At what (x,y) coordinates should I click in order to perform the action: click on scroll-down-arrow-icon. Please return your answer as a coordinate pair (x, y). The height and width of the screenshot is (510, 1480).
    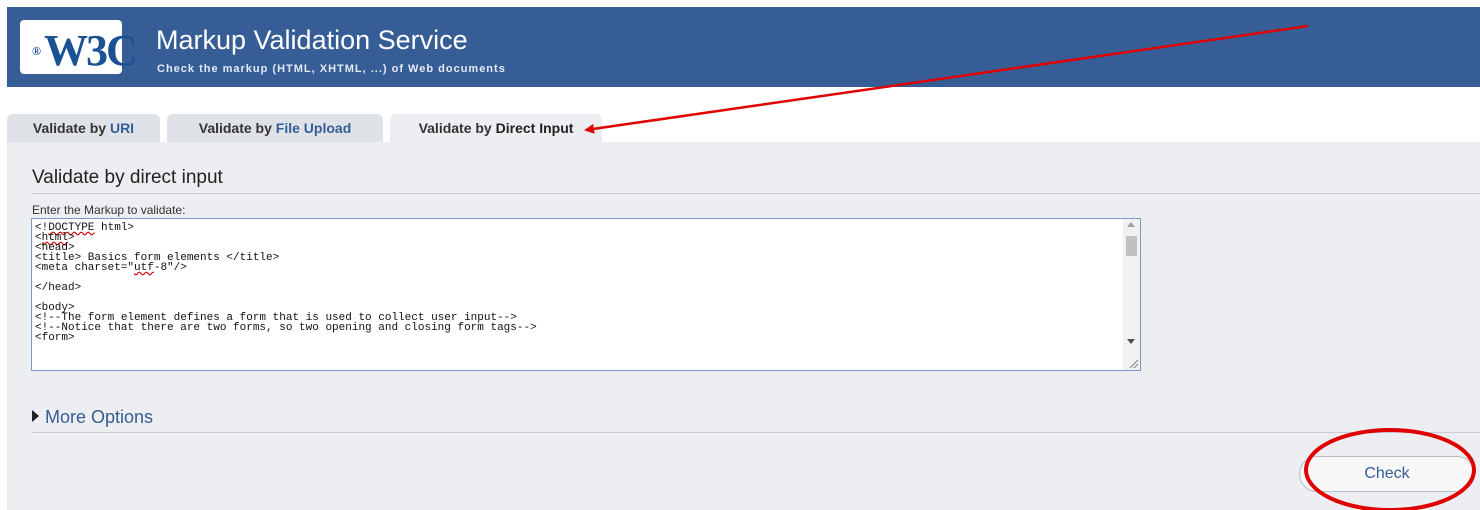
    Looking at the image, I should click on (1131, 341).